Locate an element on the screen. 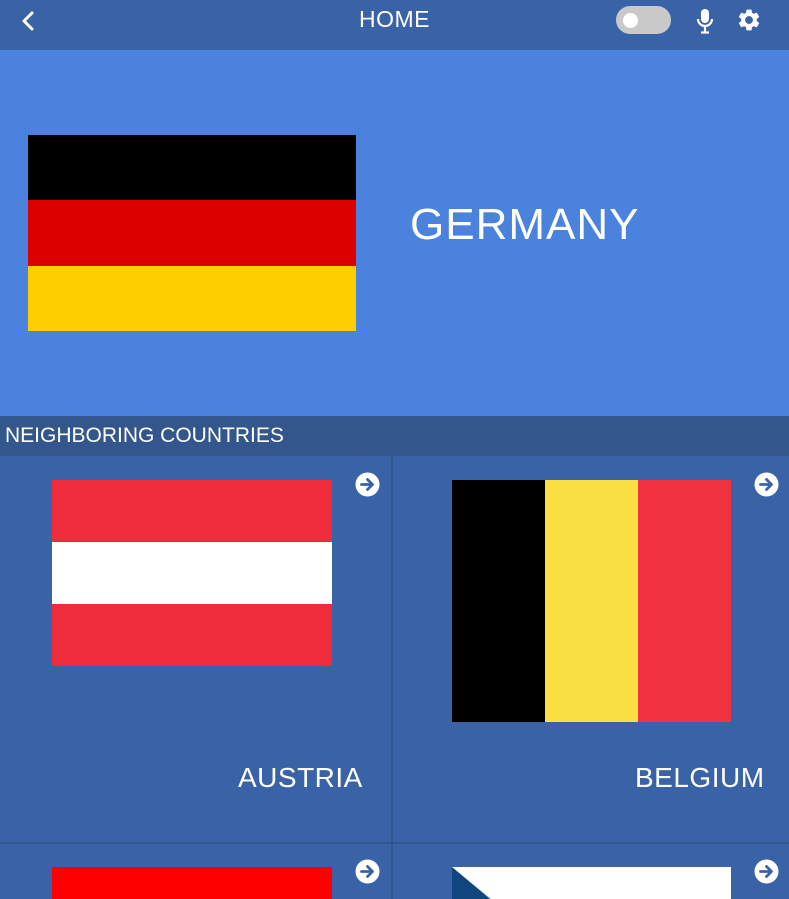 The image size is (789, 899). microphone-icon is located at coordinates (705, 21).